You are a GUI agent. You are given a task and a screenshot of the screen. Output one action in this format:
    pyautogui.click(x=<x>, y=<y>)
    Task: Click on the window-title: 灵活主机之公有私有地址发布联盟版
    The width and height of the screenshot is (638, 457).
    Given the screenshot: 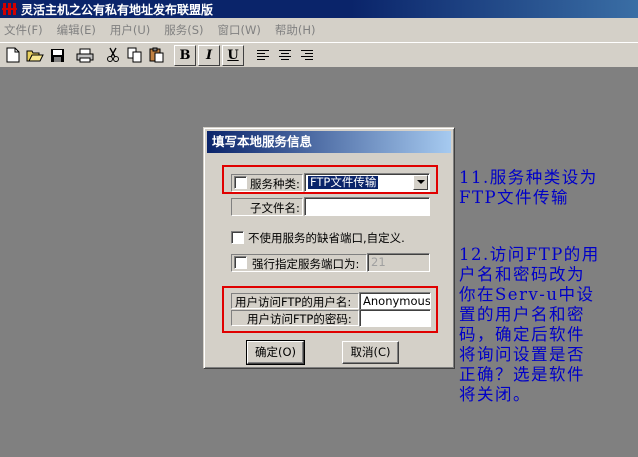 What is the action you would take?
    pyautogui.click(x=117, y=9)
    